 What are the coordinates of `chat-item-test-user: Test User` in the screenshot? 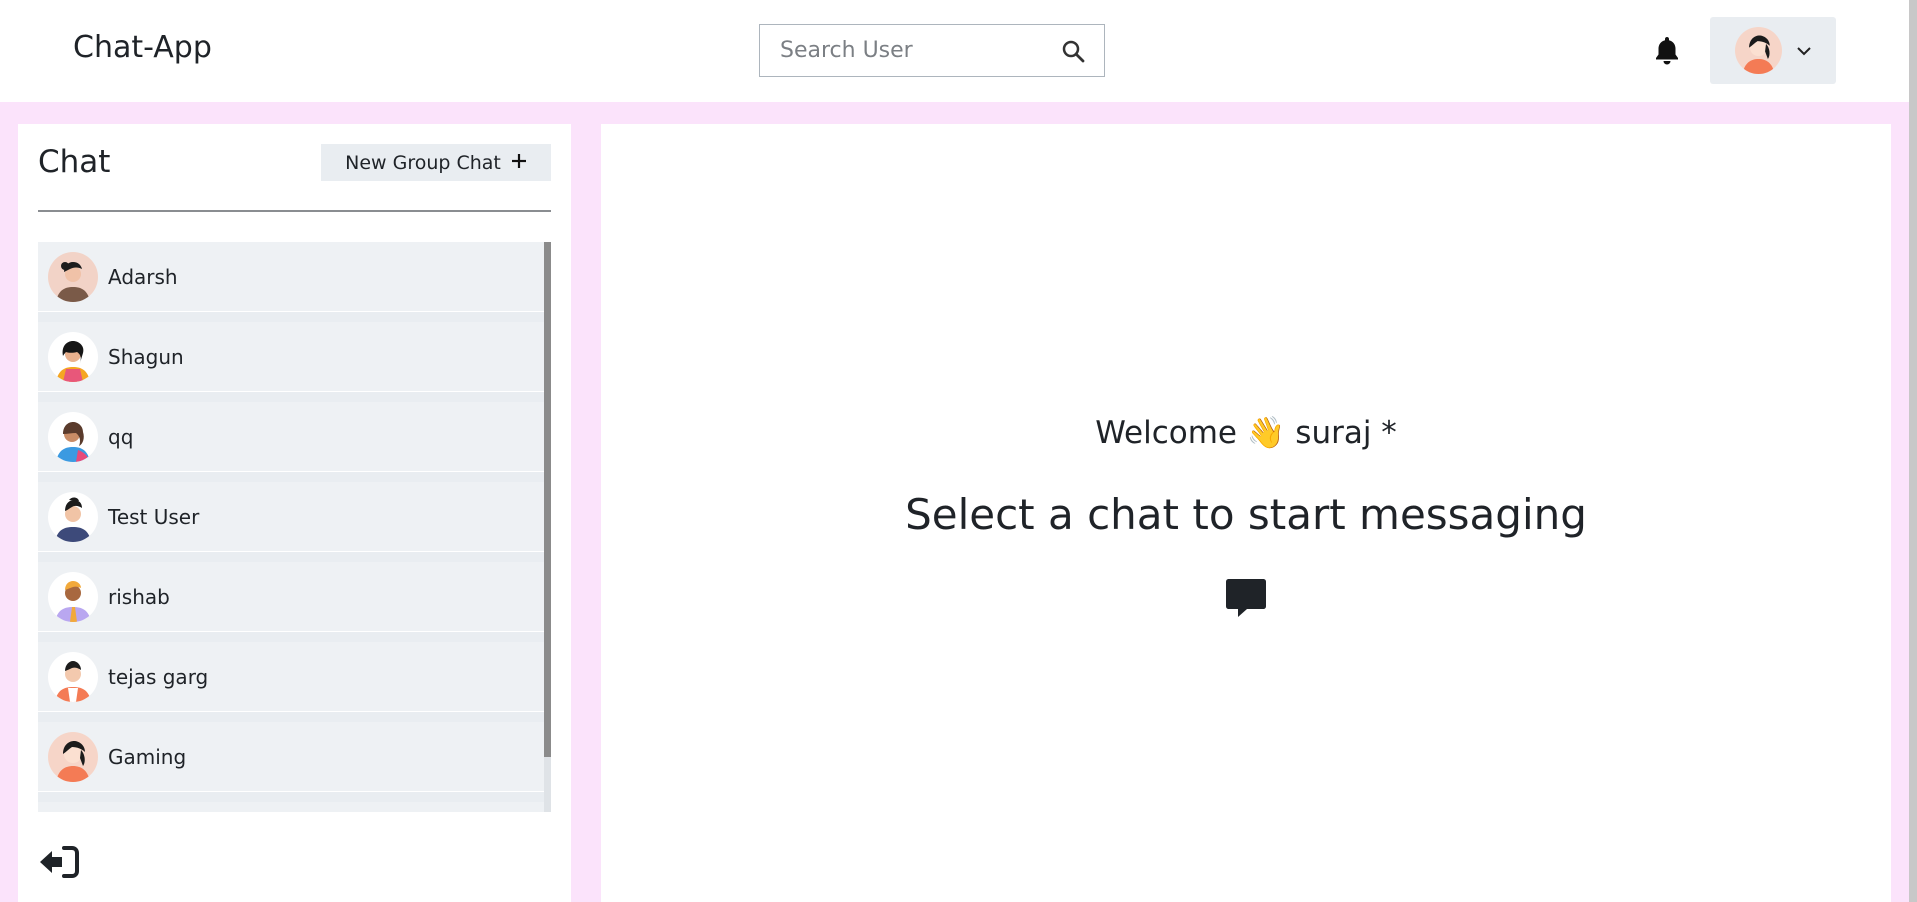 It's located at (291, 517).